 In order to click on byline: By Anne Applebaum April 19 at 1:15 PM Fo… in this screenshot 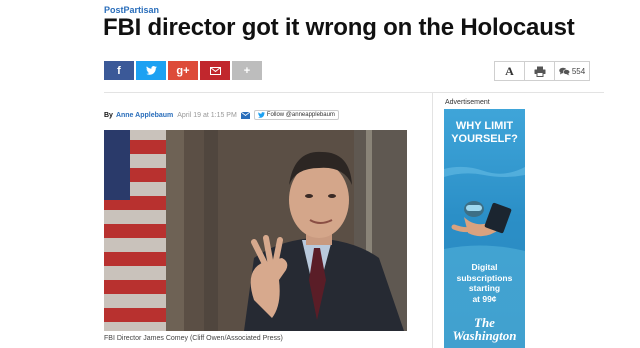, I will do `click(221, 115)`.